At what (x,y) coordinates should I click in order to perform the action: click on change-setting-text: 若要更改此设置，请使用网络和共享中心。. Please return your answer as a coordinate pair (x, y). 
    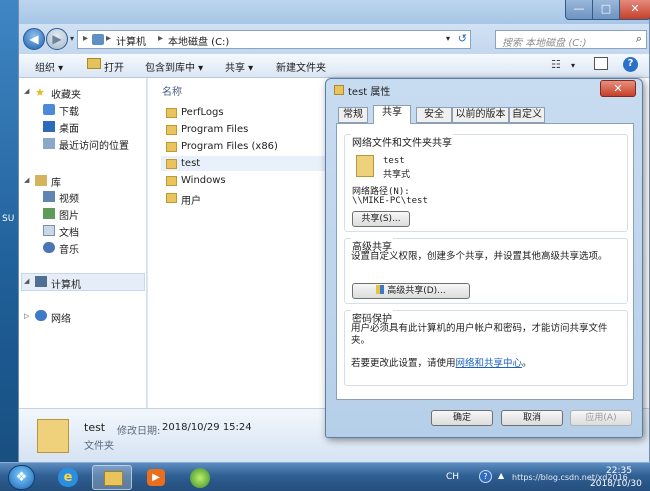
    Looking at the image, I should click on (441, 362).